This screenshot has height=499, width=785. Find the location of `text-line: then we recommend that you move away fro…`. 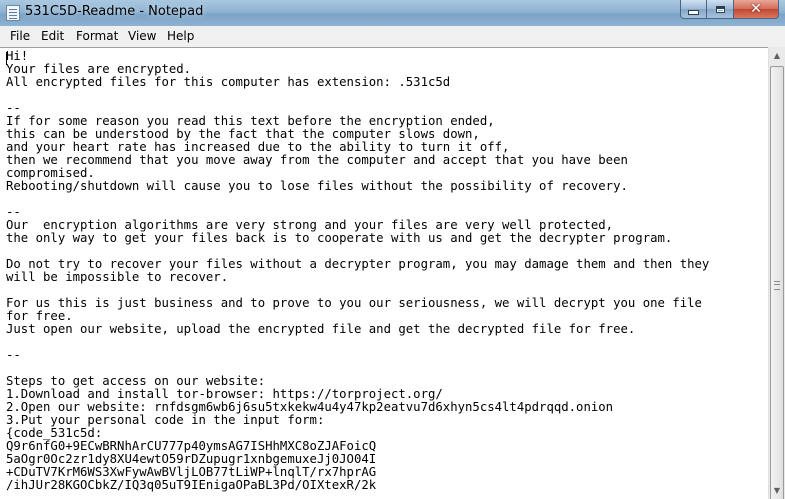

text-line: then we recommend that you move away fro… is located at coordinates (317, 160).